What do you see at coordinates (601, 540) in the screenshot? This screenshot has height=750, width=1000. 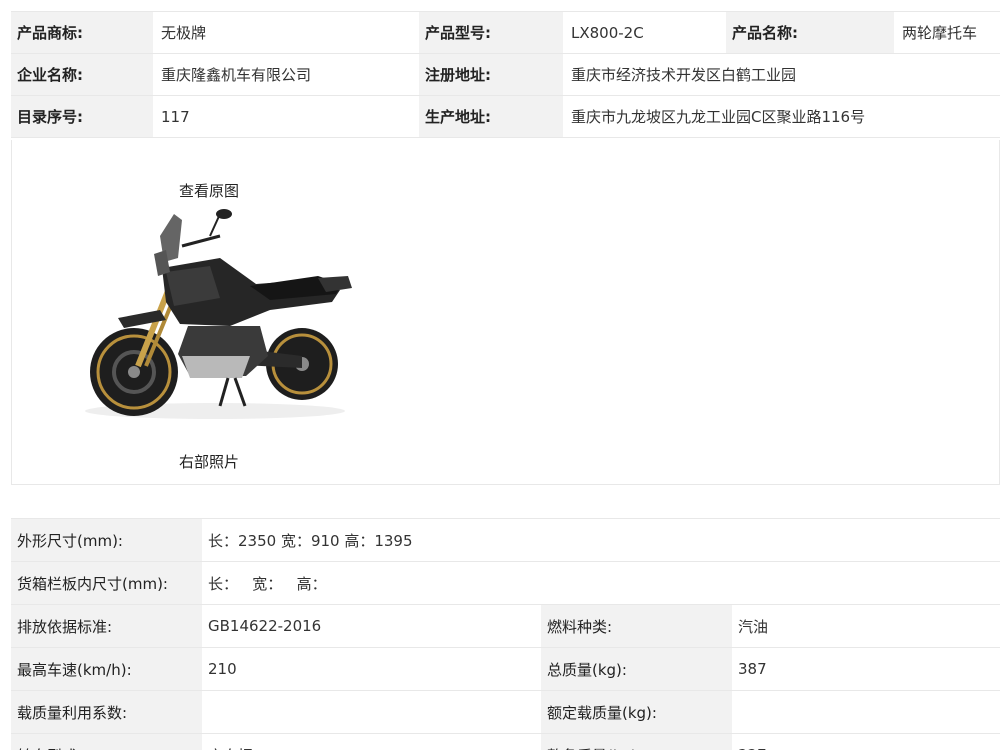 I see `dimensions-value: 长：2350 宽：910 高：1395` at bounding box center [601, 540].